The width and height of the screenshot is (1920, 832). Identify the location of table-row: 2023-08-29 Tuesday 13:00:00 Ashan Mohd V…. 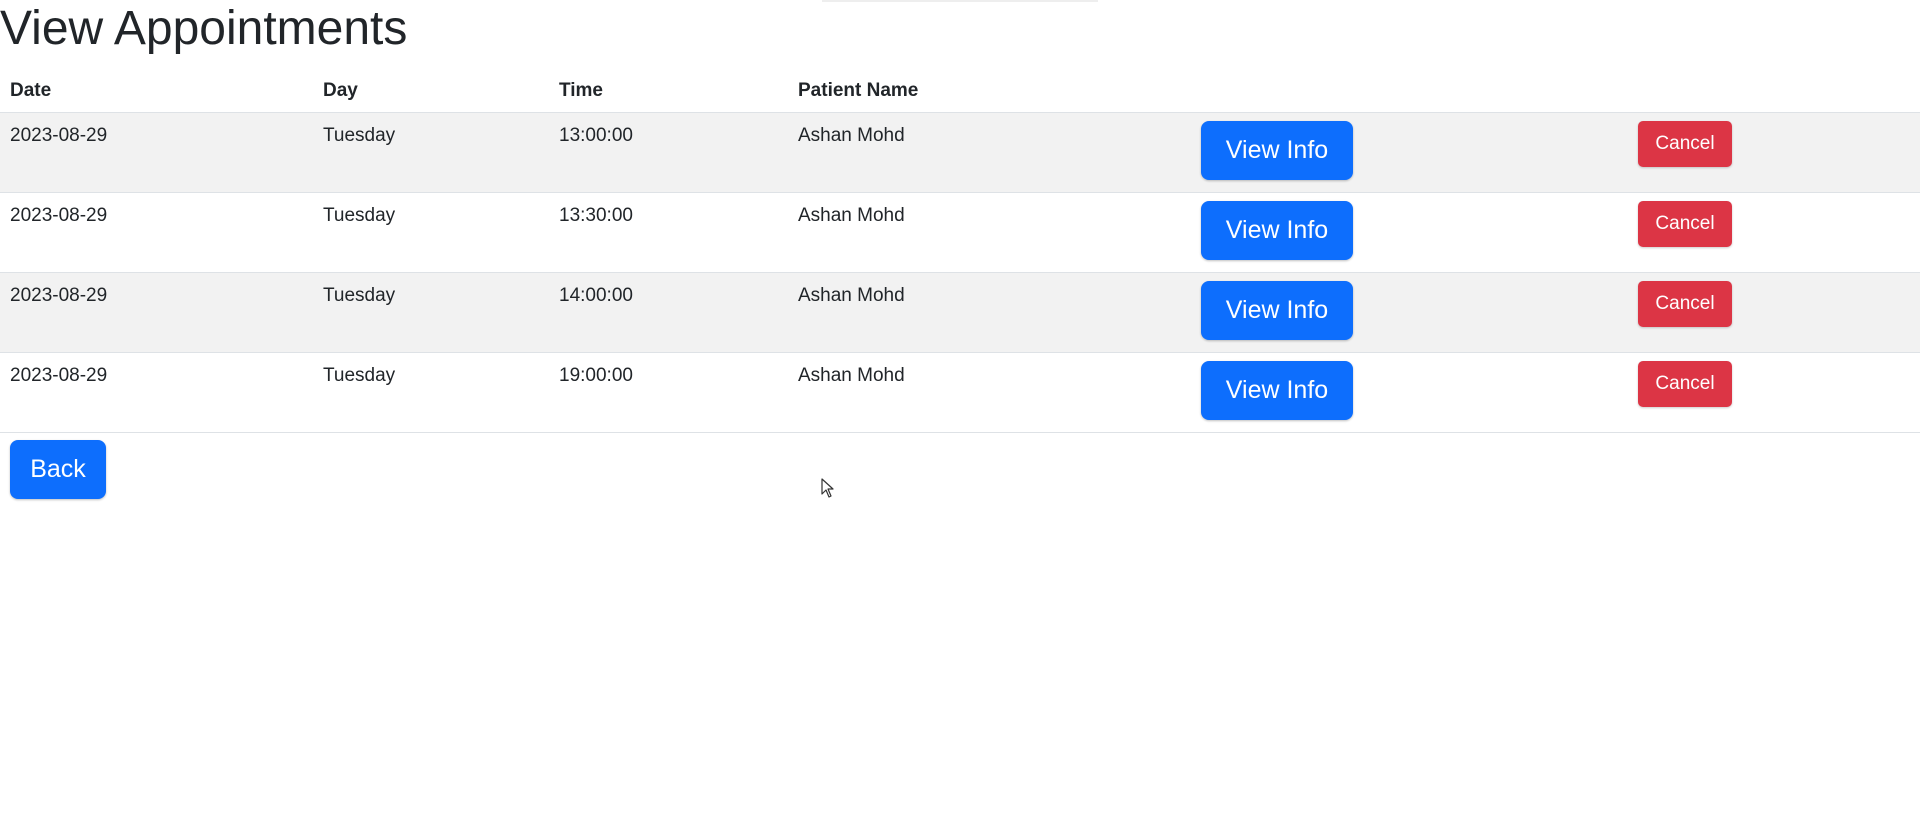
(960, 152).